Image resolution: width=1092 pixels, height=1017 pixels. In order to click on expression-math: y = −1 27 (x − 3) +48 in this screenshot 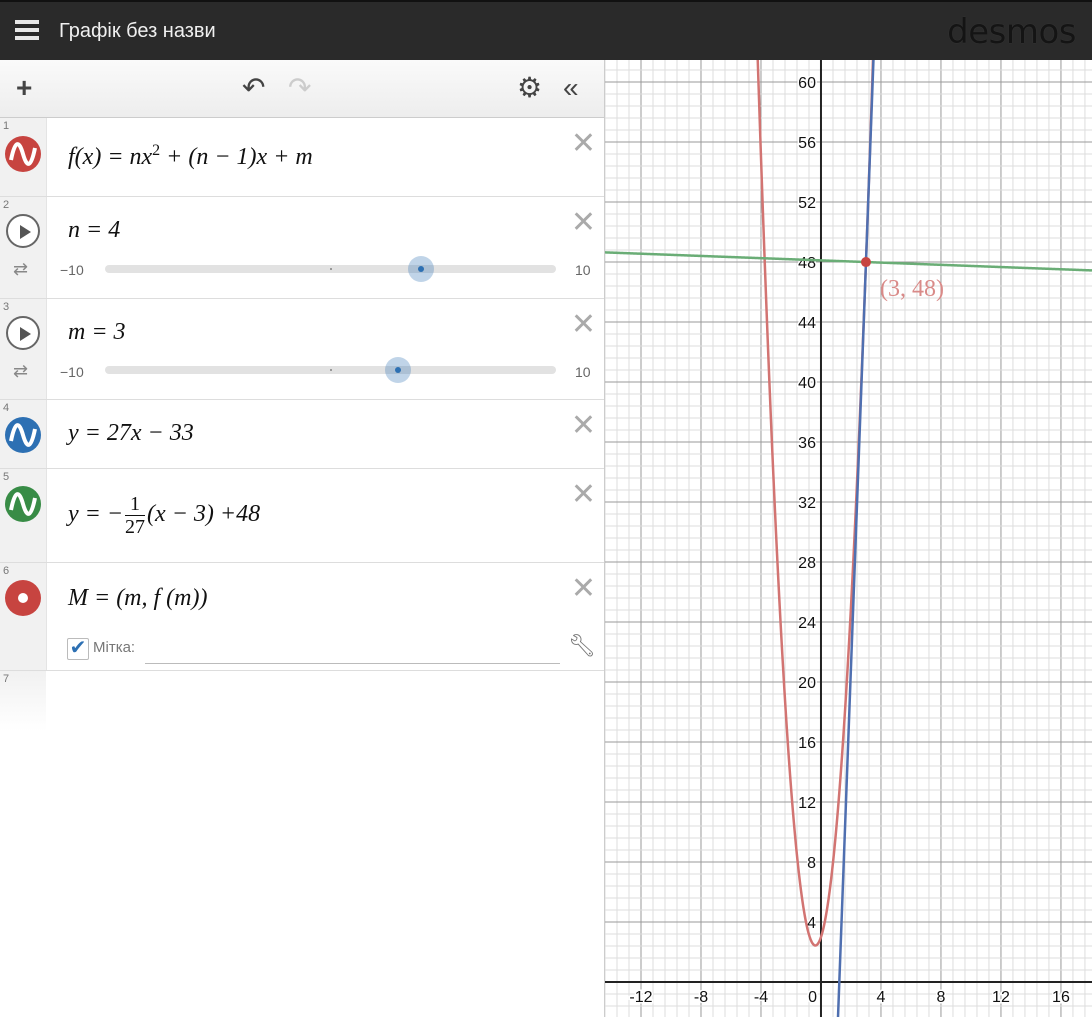, I will do `click(164, 515)`.